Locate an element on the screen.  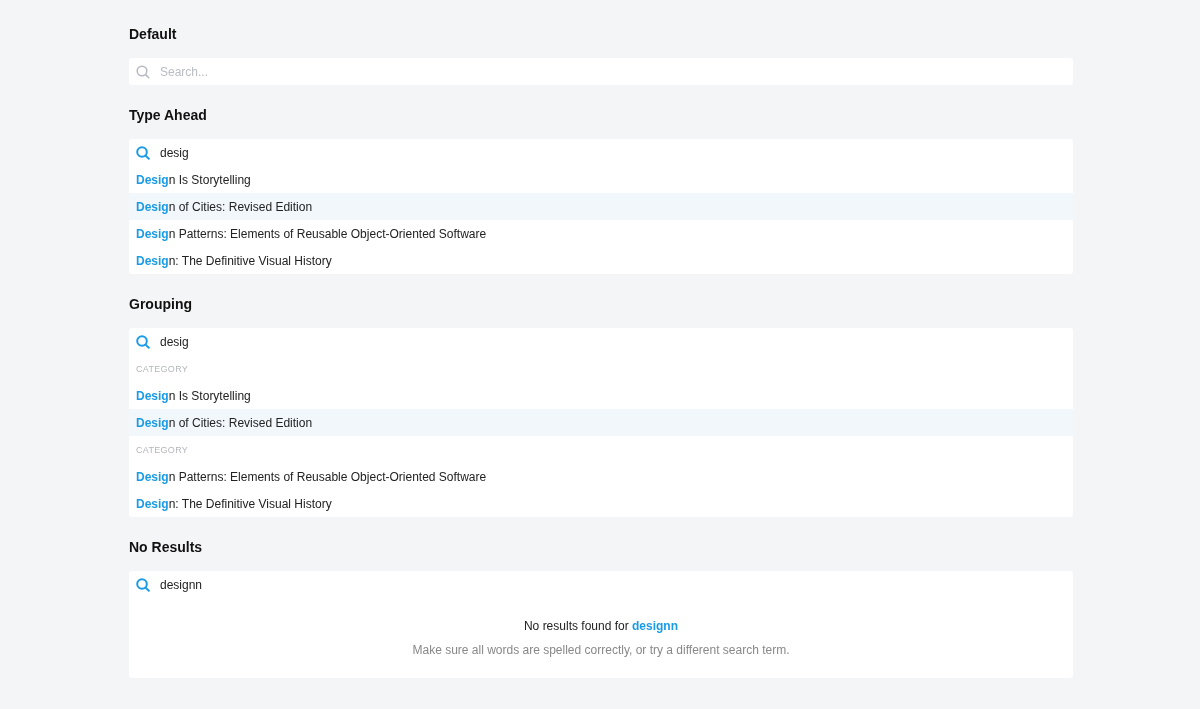
no-results-hint: Make sure all words are spelled correctly, or try a different search term. is located at coordinates (601, 650).